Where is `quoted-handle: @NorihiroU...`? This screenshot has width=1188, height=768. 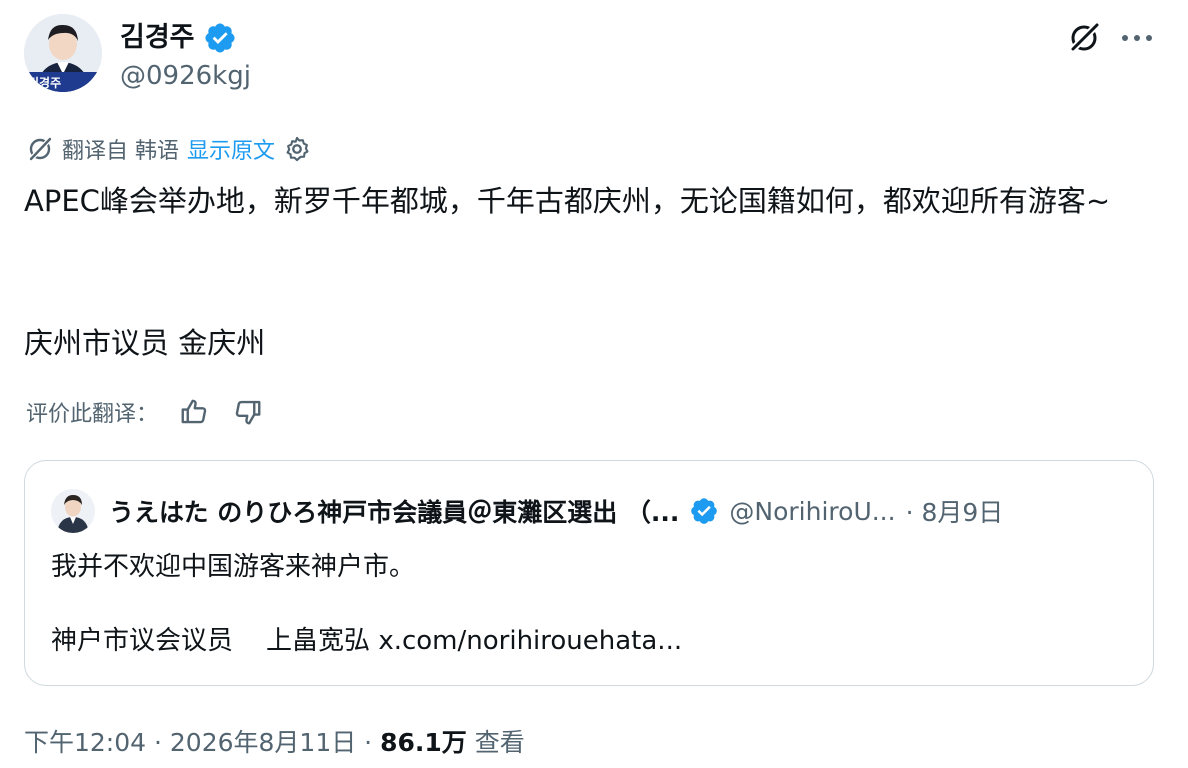
quoted-handle: @NorihiroU... is located at coordinates (812, 511).